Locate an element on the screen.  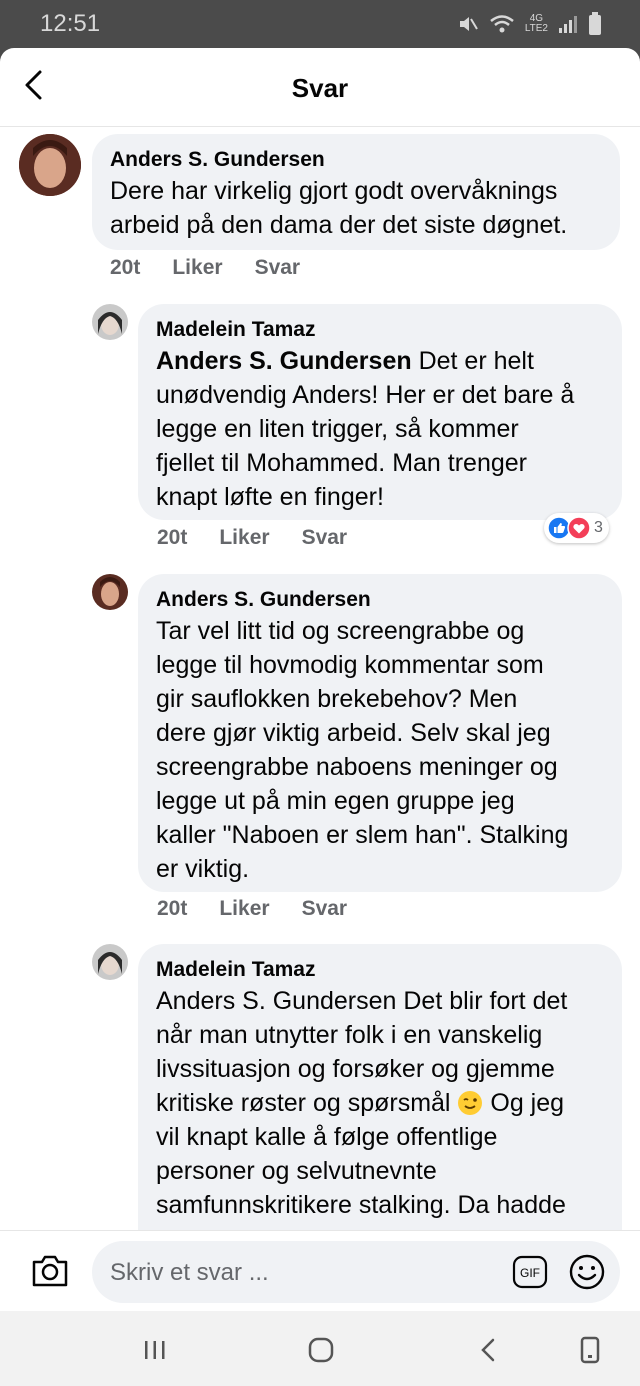
back-icon is located at coordinates (489, 1350).